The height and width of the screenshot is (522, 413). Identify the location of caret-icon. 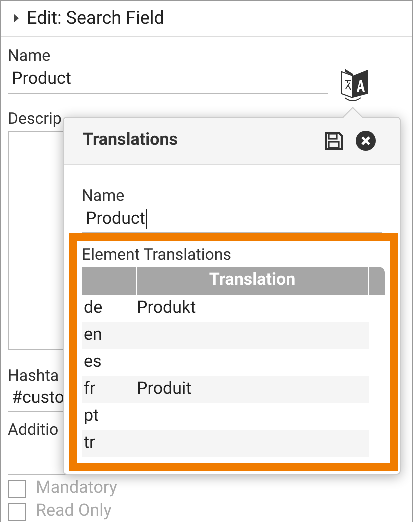
(16, 18).